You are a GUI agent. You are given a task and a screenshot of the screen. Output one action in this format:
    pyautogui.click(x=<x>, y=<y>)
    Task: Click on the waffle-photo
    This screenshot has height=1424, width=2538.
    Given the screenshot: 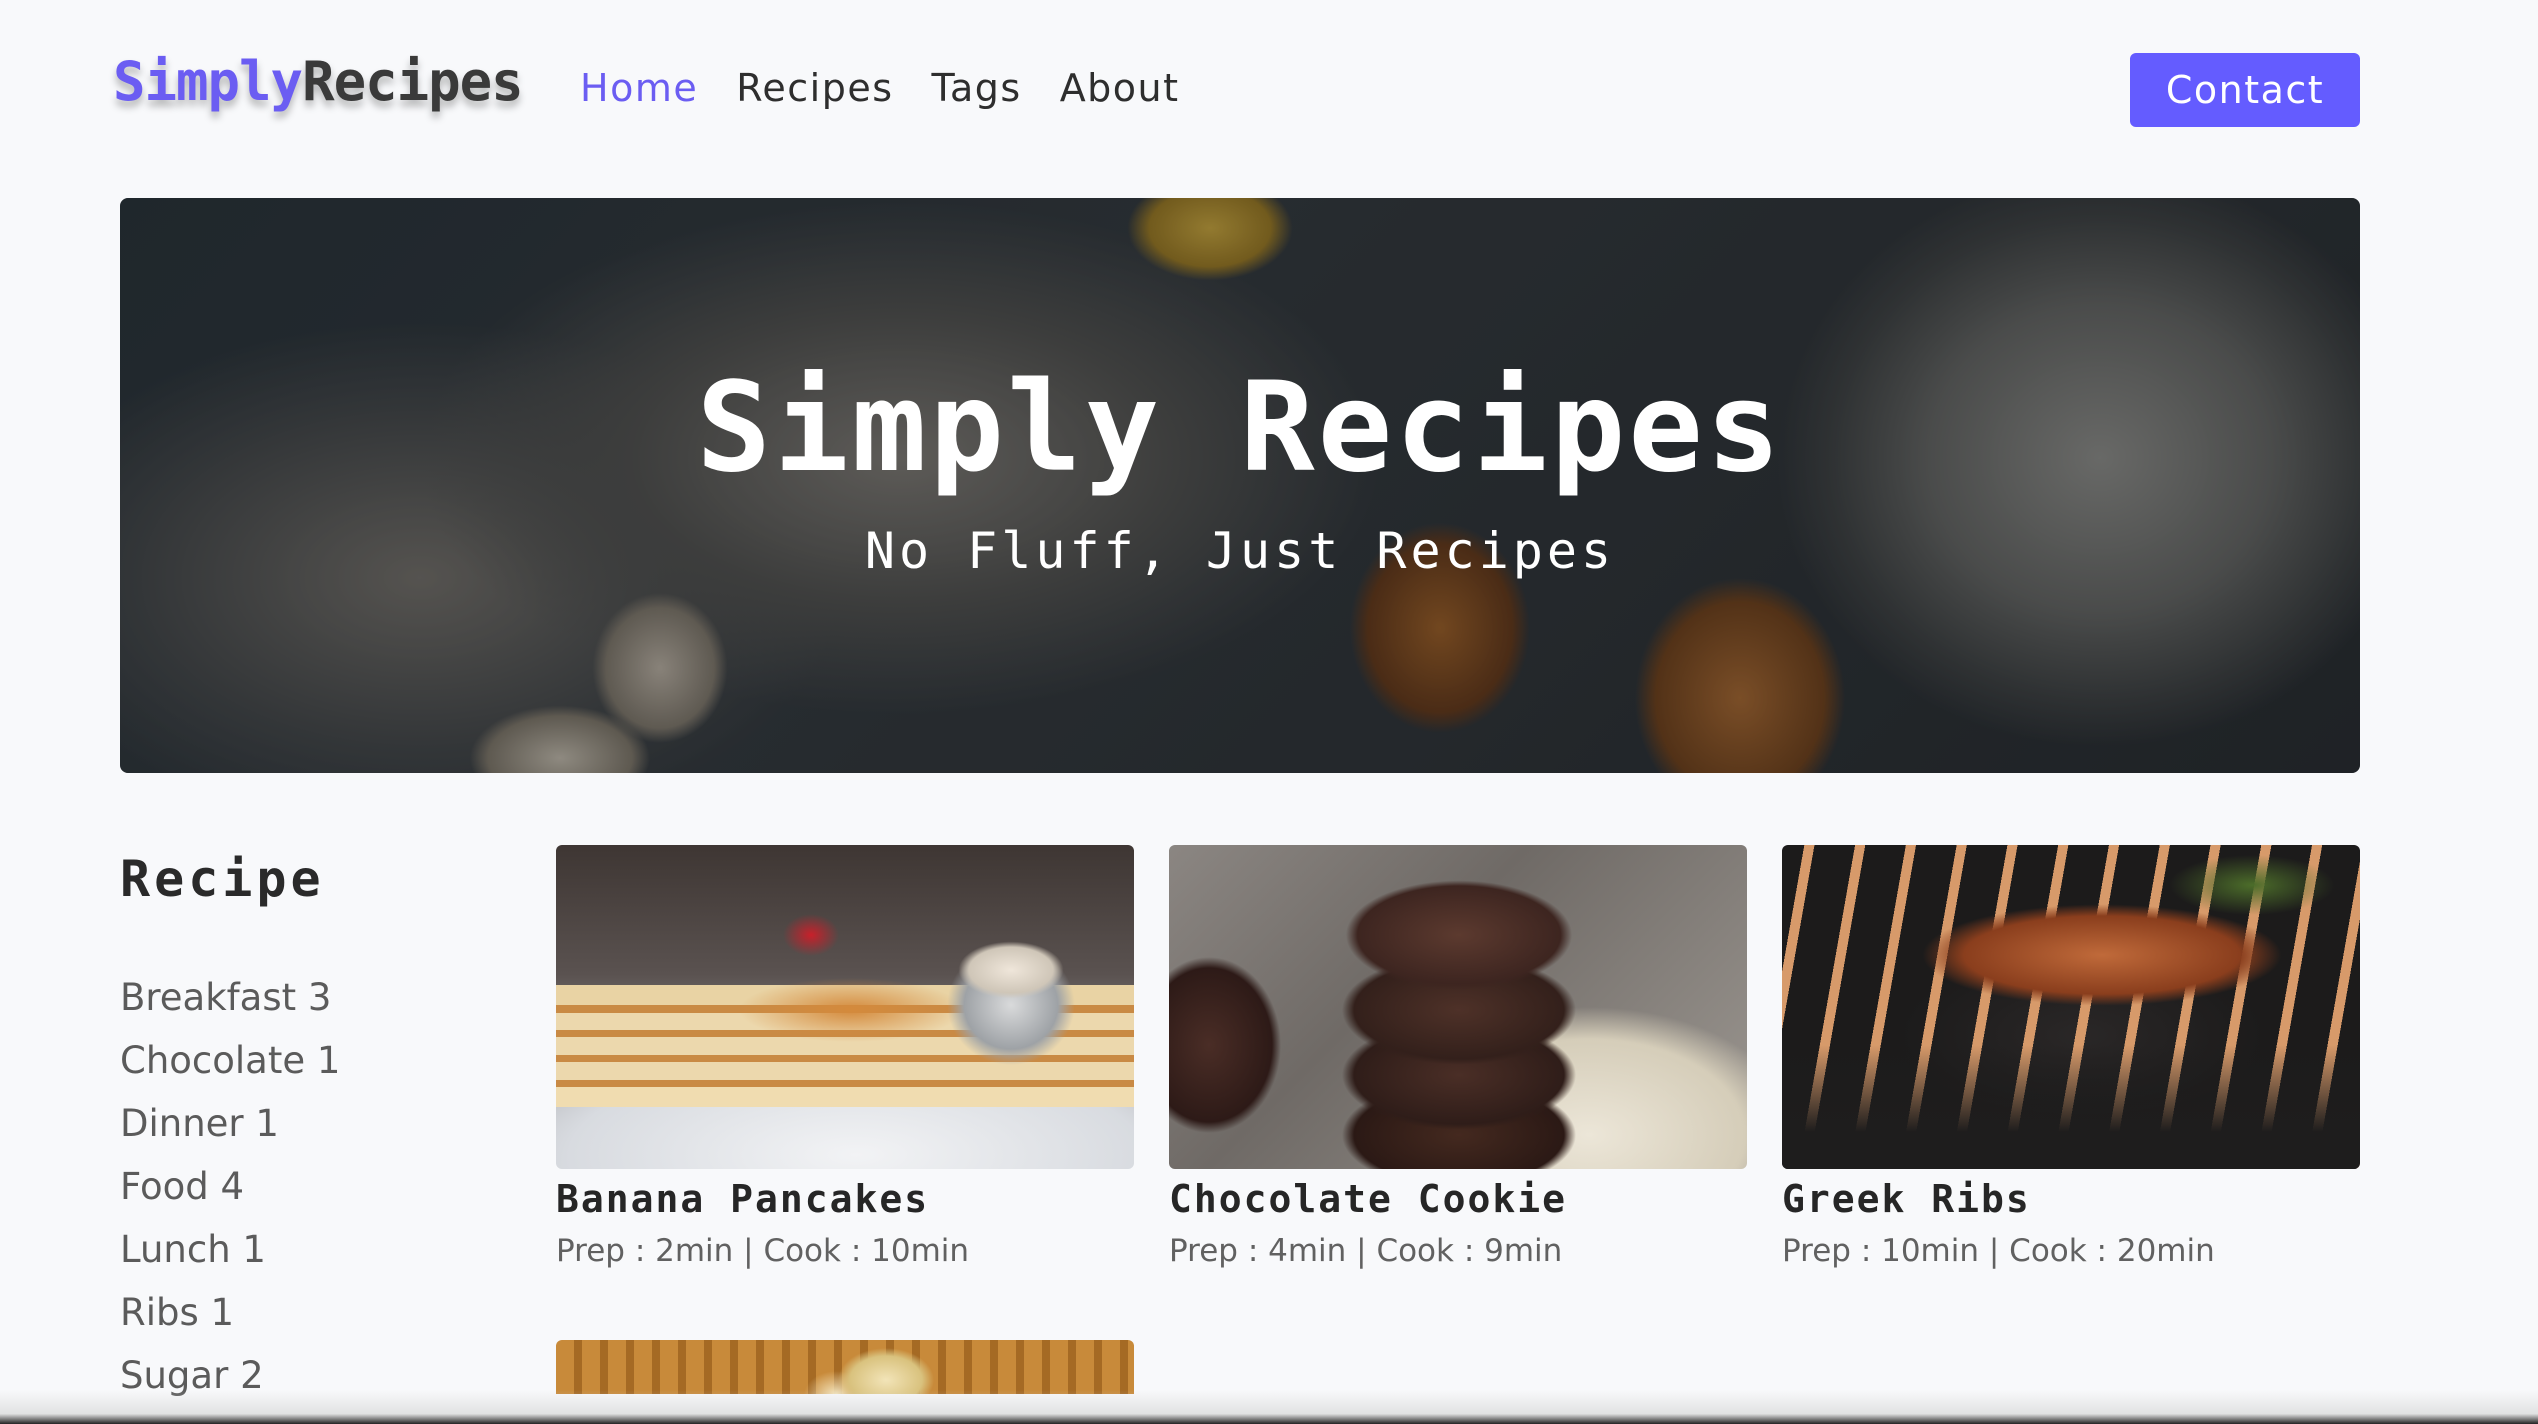 What is the action you would take?
    pyautogui.click(x=845, y=1367)
    